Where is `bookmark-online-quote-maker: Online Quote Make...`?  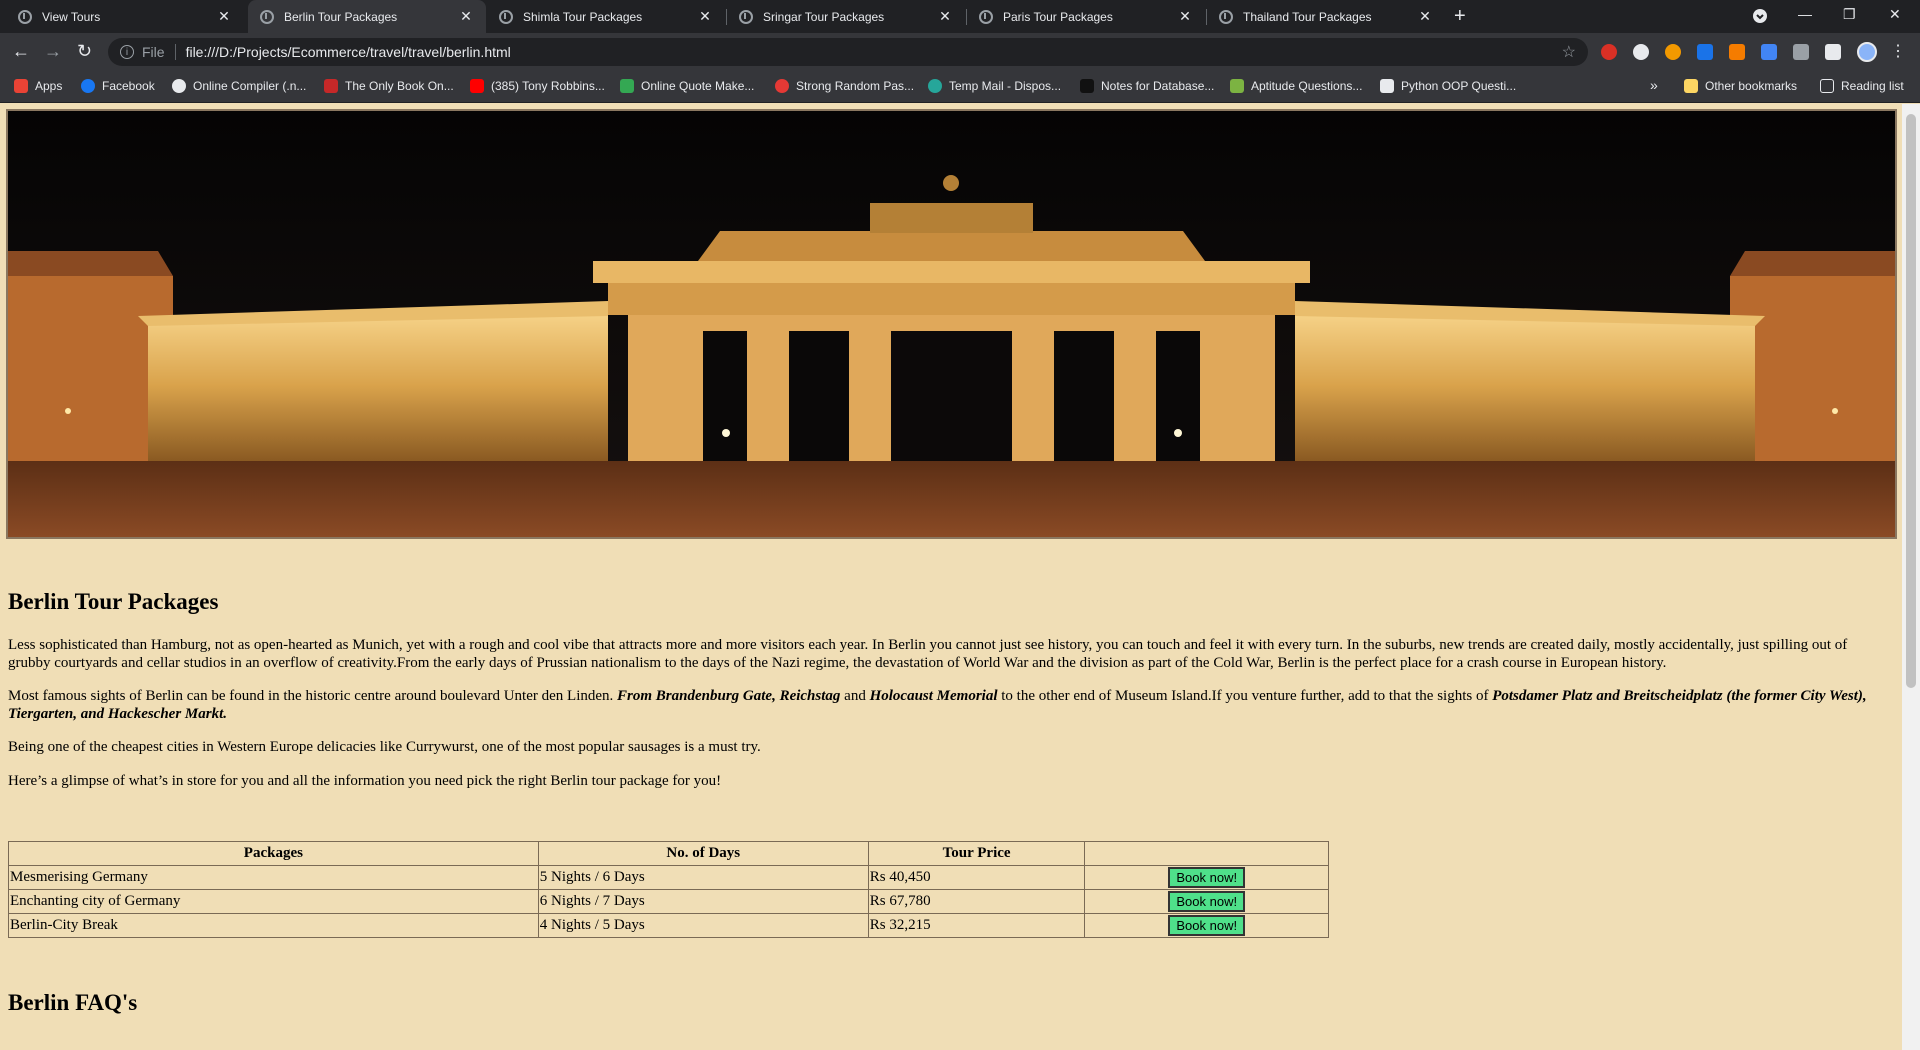 bookmark-online-quote-maker: Online Quote Make... is located at coordinates (687, 86).